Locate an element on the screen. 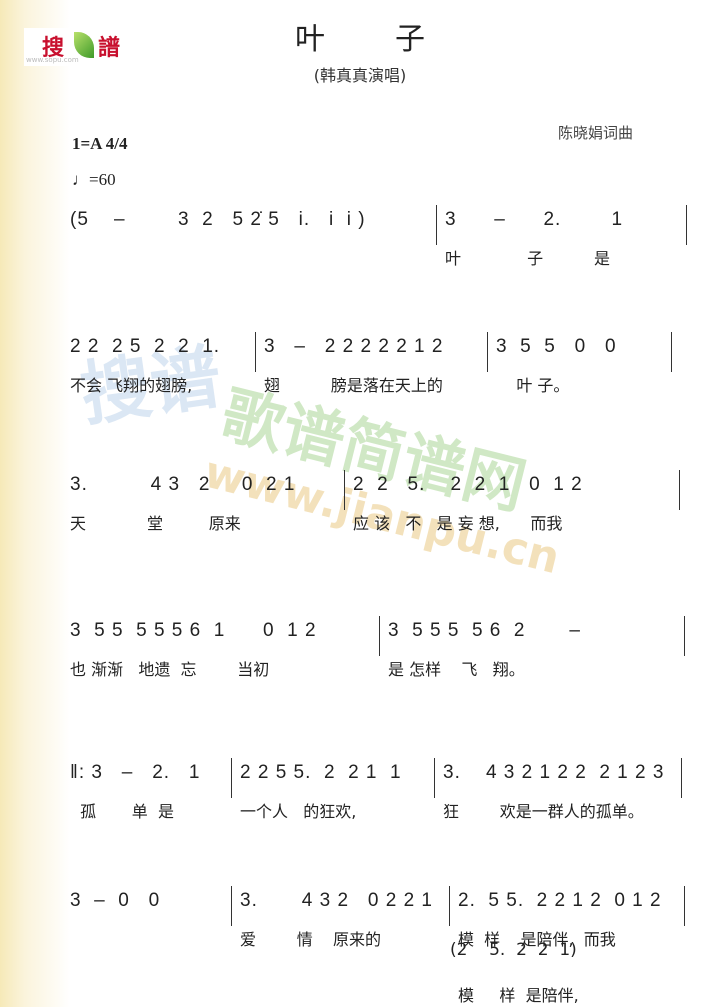  measure: 2. 5 5. 2 2 1 2 0 1 2模 样 是陪伴, 而我 is located at coordinates (567, 917).